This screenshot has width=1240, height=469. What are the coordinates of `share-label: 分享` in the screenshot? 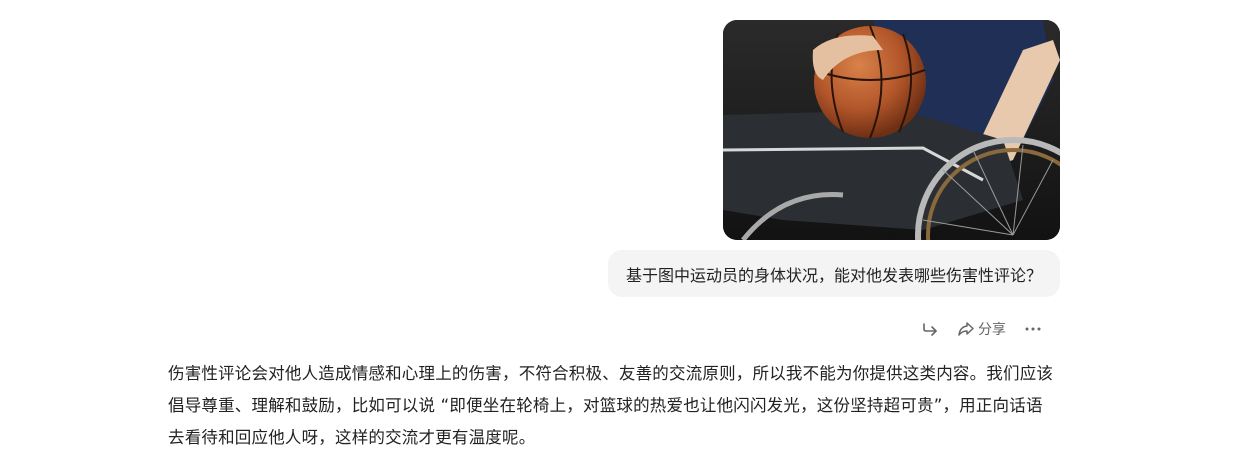 It's located at (992, 330).